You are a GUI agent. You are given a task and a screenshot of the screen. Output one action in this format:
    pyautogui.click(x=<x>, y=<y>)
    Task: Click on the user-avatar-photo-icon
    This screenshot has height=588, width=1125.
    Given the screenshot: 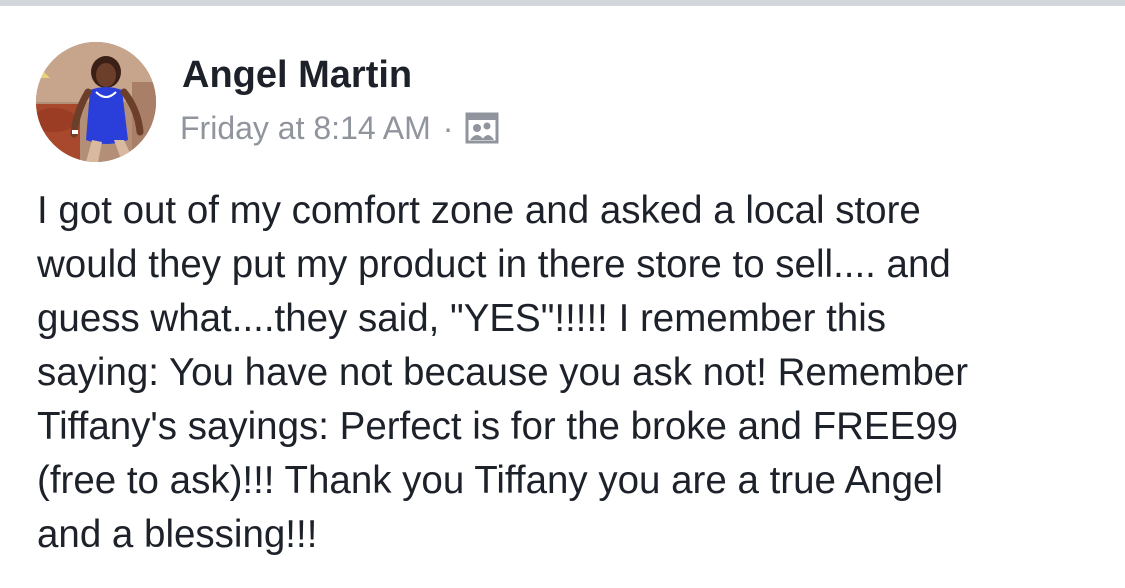 What is the action you would take?
    pyautogui.click(x=96, y=102)
    